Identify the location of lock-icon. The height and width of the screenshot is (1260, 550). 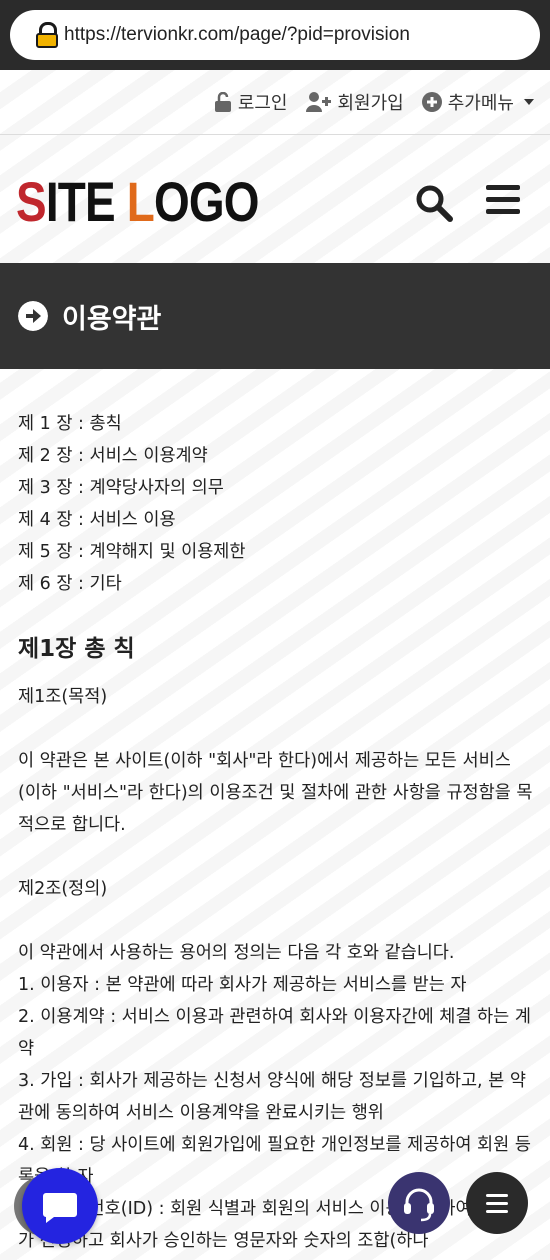
(47, 35).